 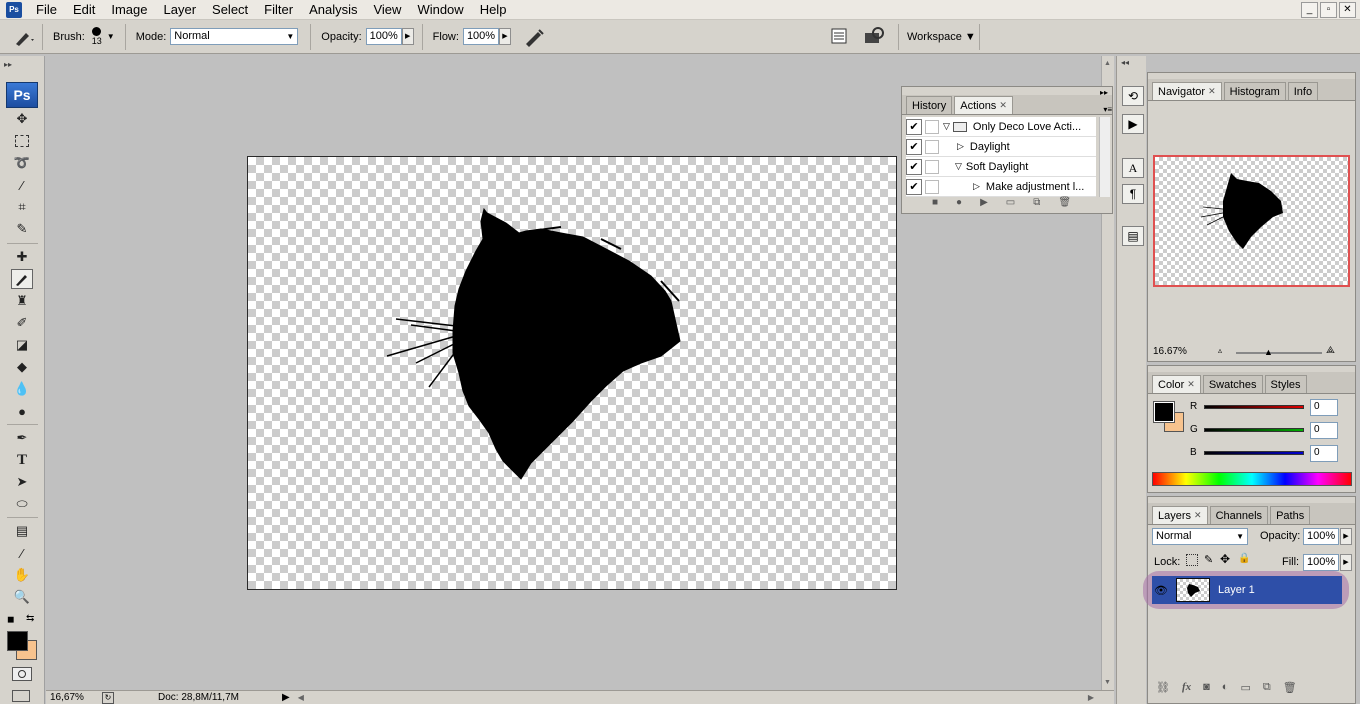 I want to click on new-group-icon: ▭, so click(x=1245, y=687).